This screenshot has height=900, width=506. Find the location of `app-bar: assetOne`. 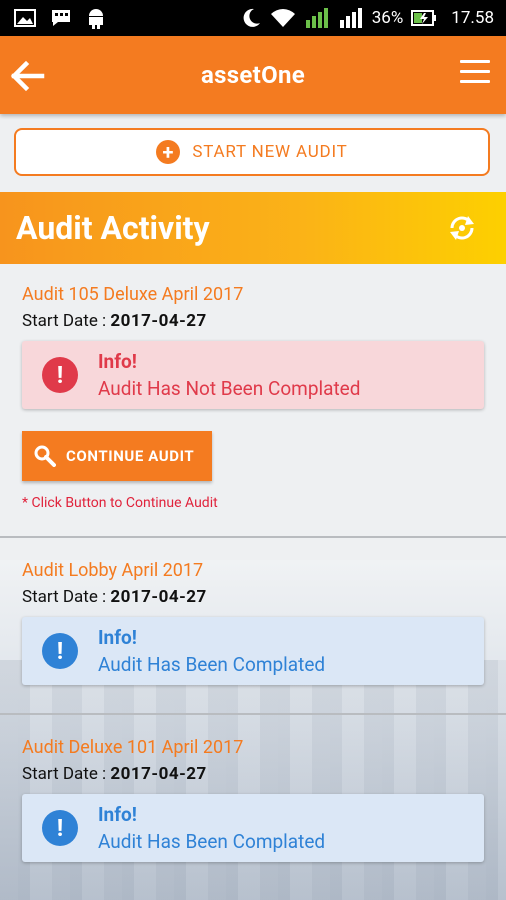

app-bar: assetOne is located at coordinates (253, 75).